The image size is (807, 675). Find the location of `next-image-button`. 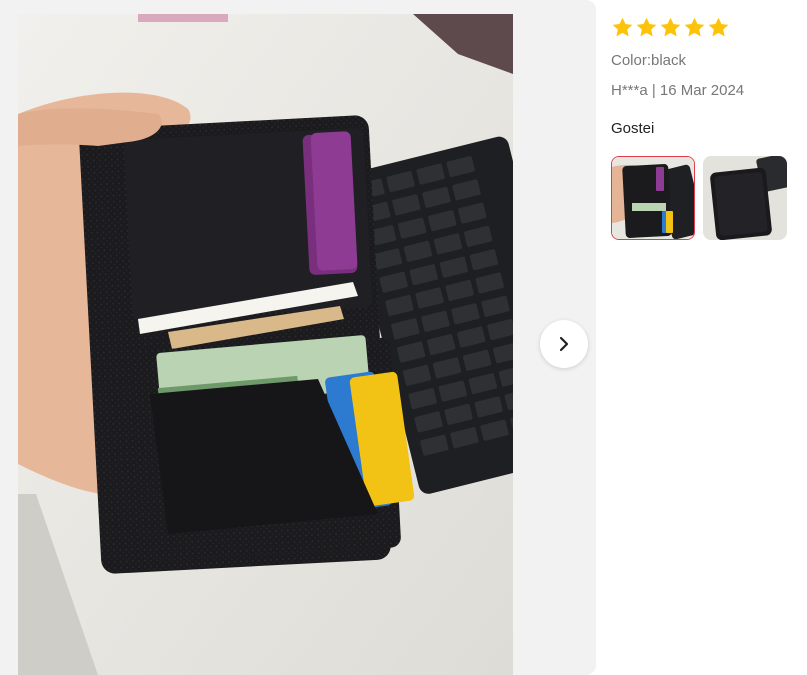

next-image-button is located at coordinates (564, 344).